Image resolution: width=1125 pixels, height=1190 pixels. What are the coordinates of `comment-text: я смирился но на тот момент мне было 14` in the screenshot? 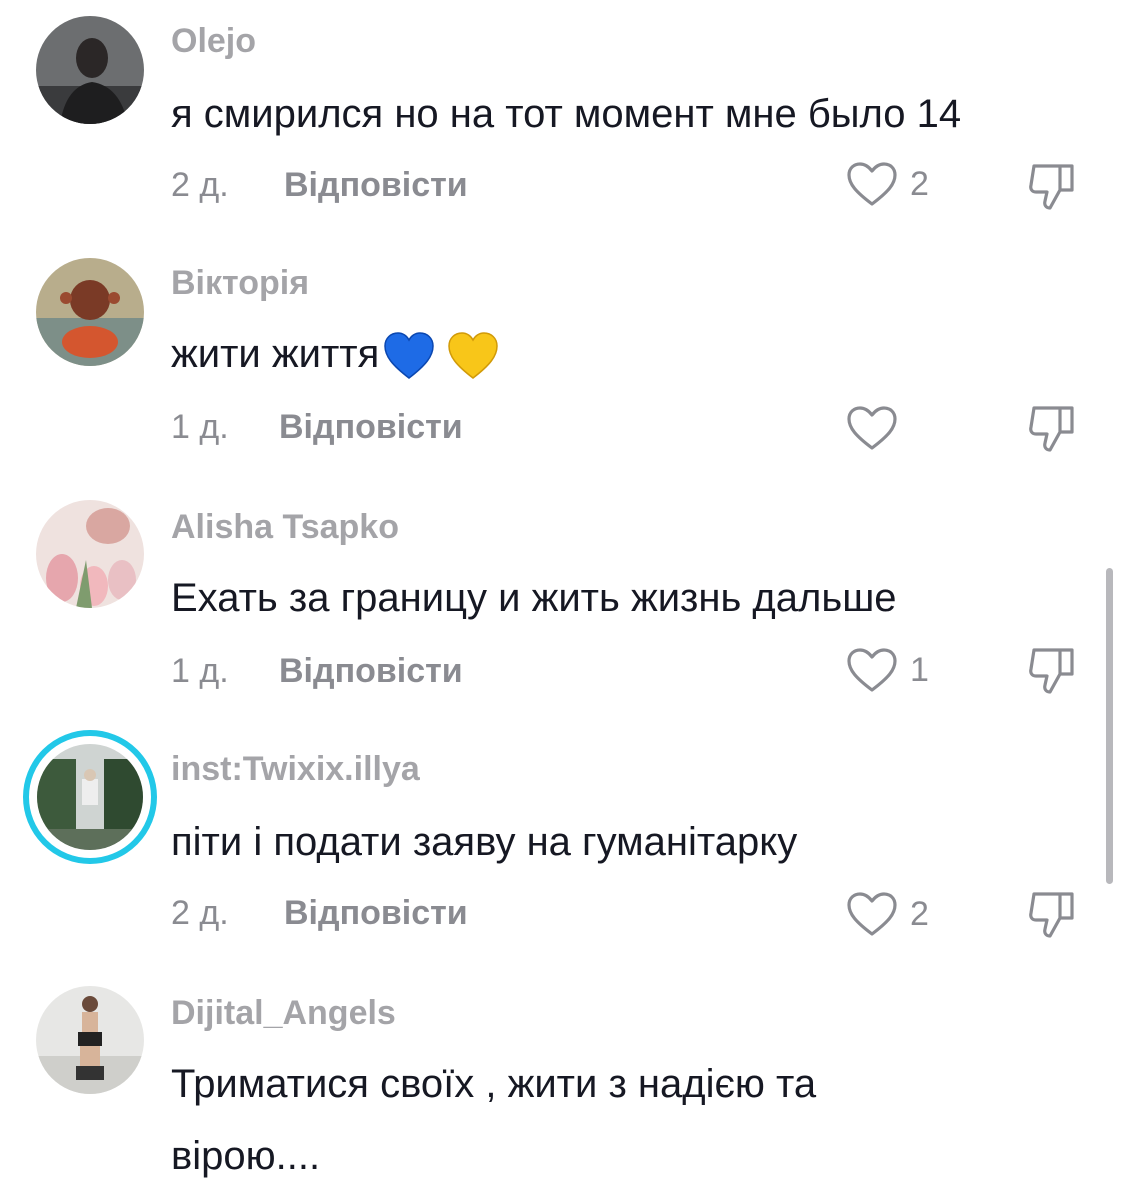 It's located at (566, 114).